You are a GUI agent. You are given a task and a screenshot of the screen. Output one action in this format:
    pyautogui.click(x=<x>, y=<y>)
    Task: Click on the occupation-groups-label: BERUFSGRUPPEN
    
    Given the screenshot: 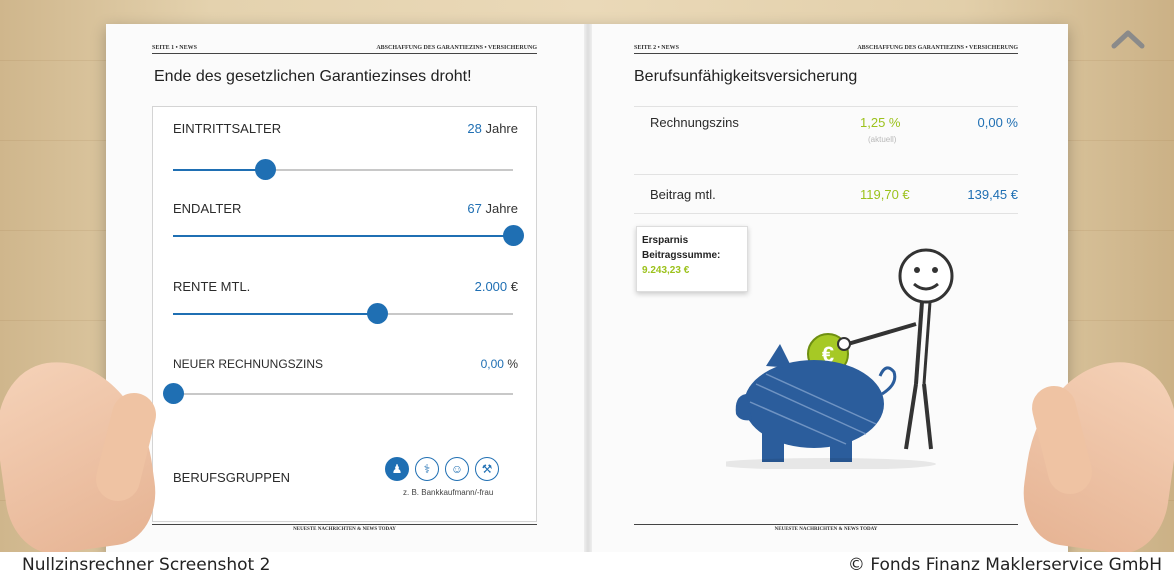 What is the action you would take?
    pyautogui.click(x=232, y=477)
    